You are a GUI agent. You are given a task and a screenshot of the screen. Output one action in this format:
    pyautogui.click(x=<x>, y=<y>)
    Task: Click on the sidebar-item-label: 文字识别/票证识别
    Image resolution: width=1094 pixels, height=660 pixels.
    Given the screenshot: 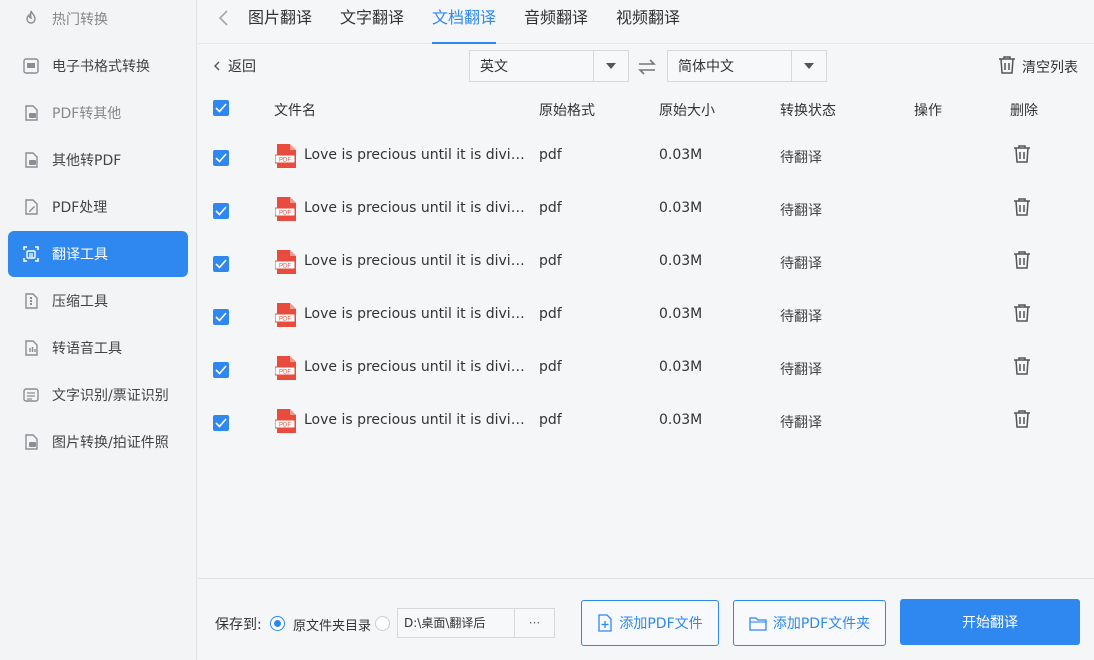 What is the action you would take?
    pyautogui.click(x=110, y=396)
    